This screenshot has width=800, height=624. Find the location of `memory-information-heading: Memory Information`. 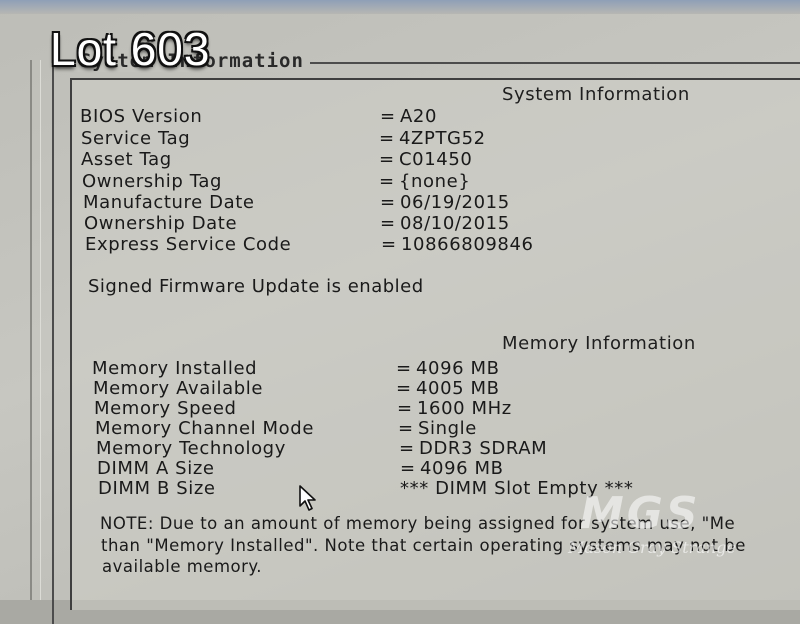

memory-information-heading: Memory Information is located at coordinates (599, 343).